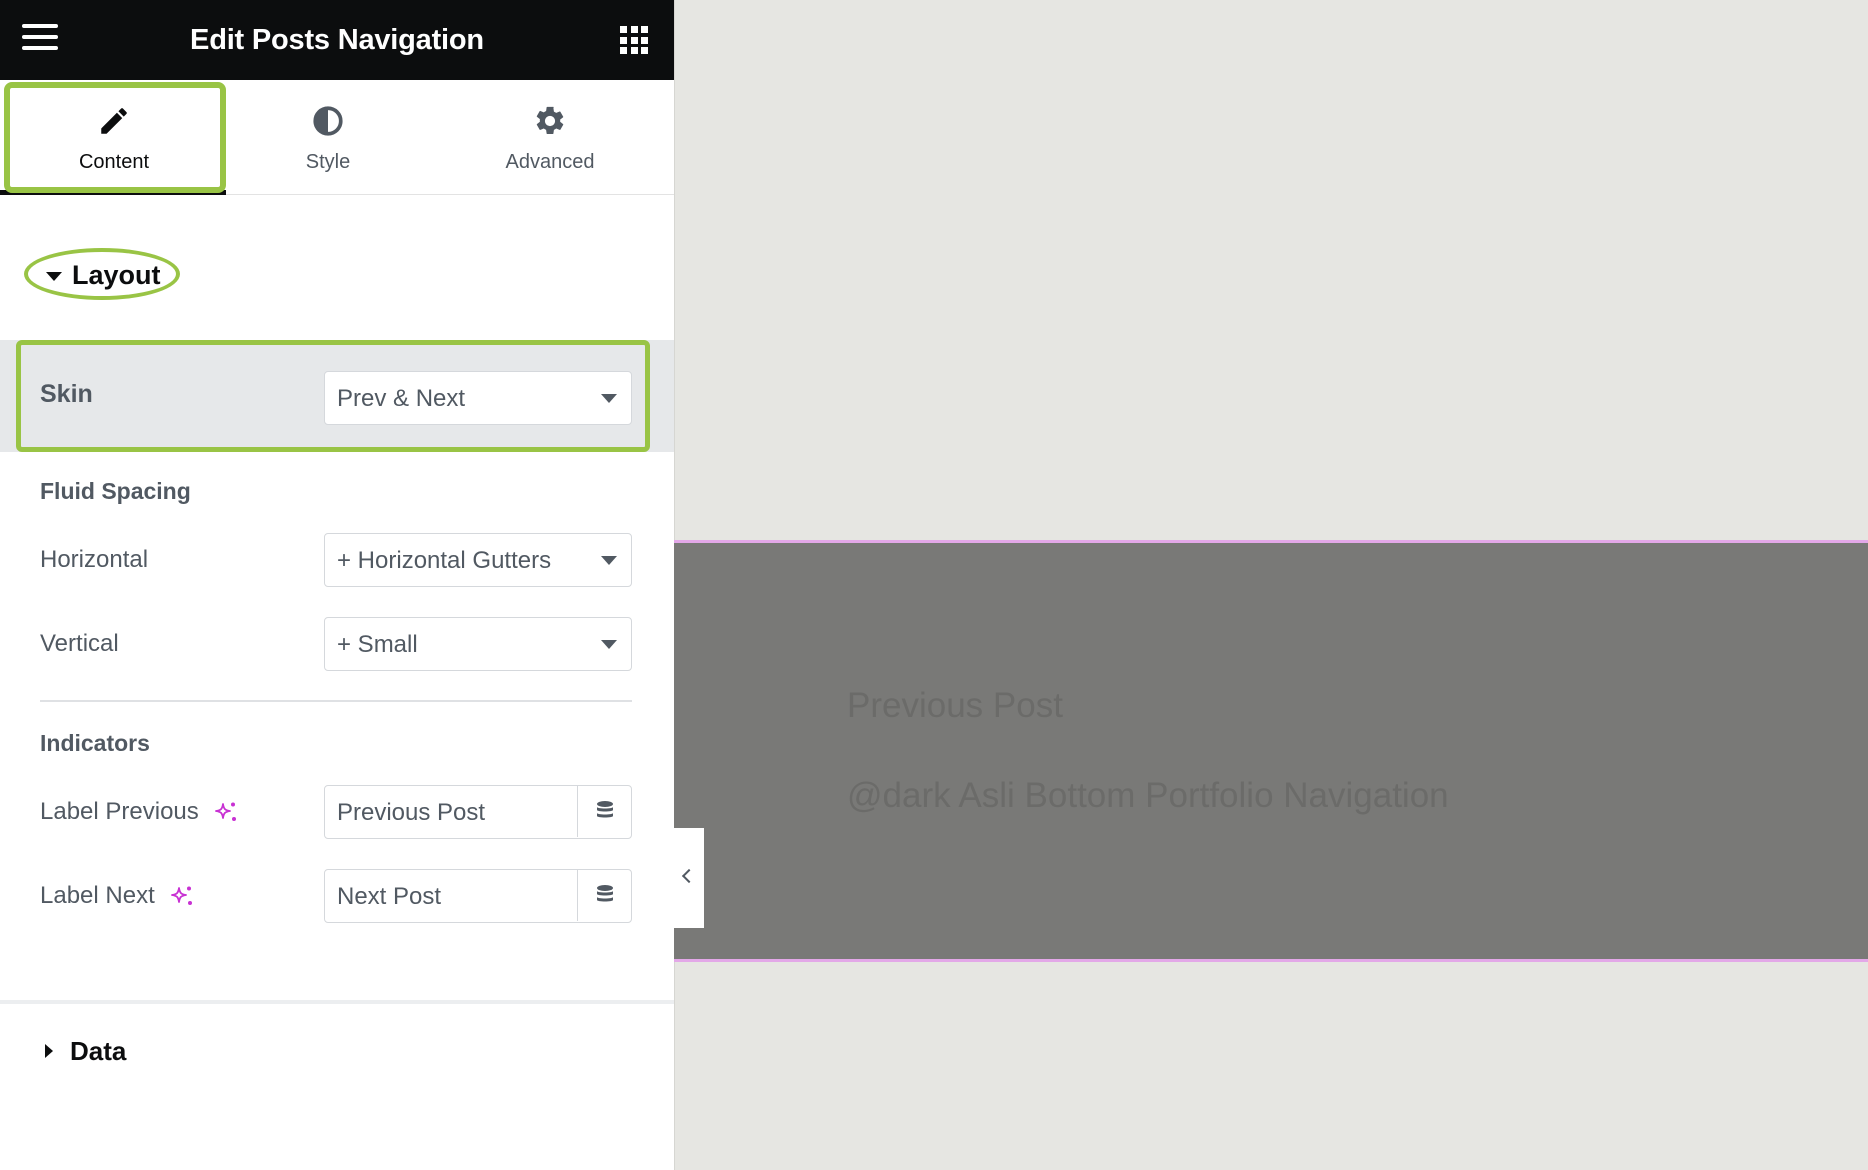  I want to click on caret-right-icon, so click(49, 1051).